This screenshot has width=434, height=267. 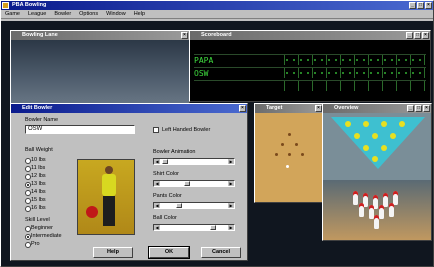 What do you see at coordinates (12, 14) in the screenshot?
I see `menu-game: Game` at bounding box center [12, 14].